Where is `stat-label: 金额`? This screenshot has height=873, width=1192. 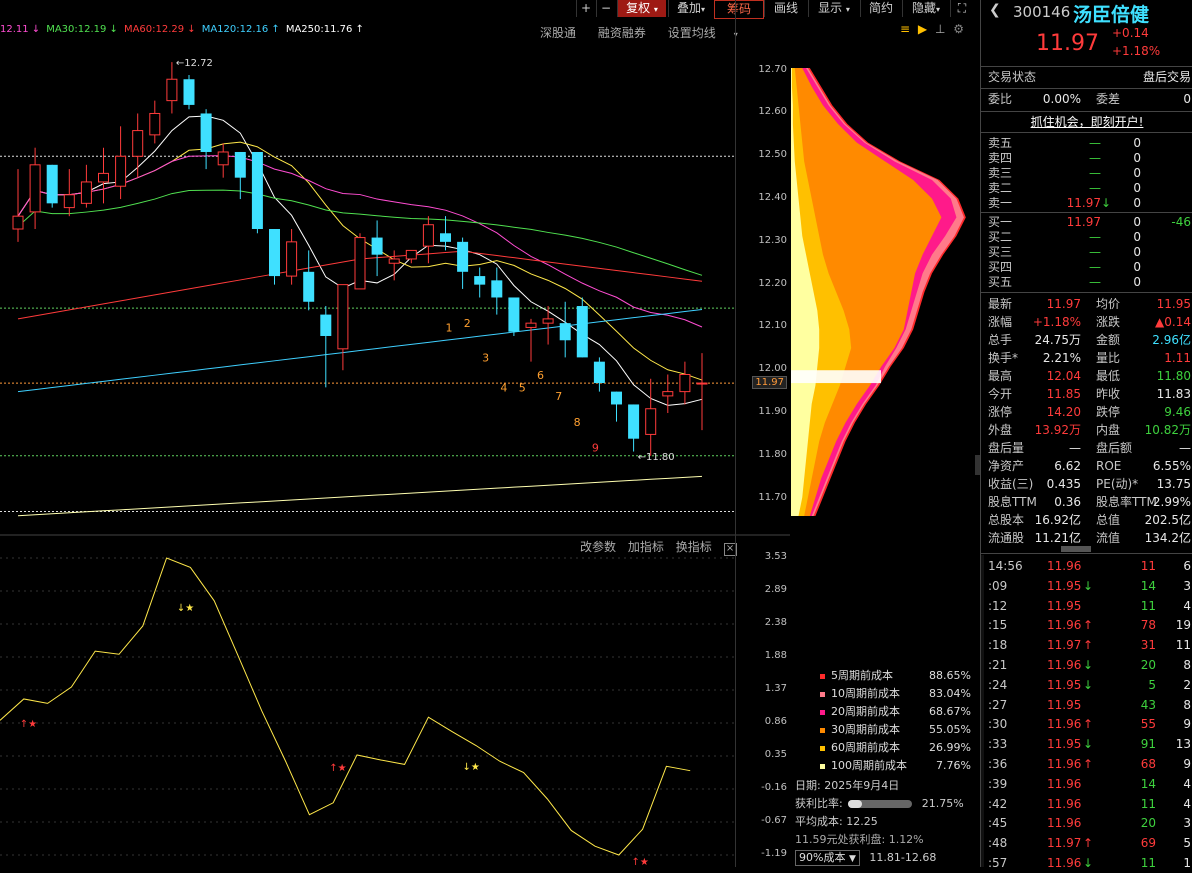
stat-label: 金额 is located at coordinates (1108, 340).